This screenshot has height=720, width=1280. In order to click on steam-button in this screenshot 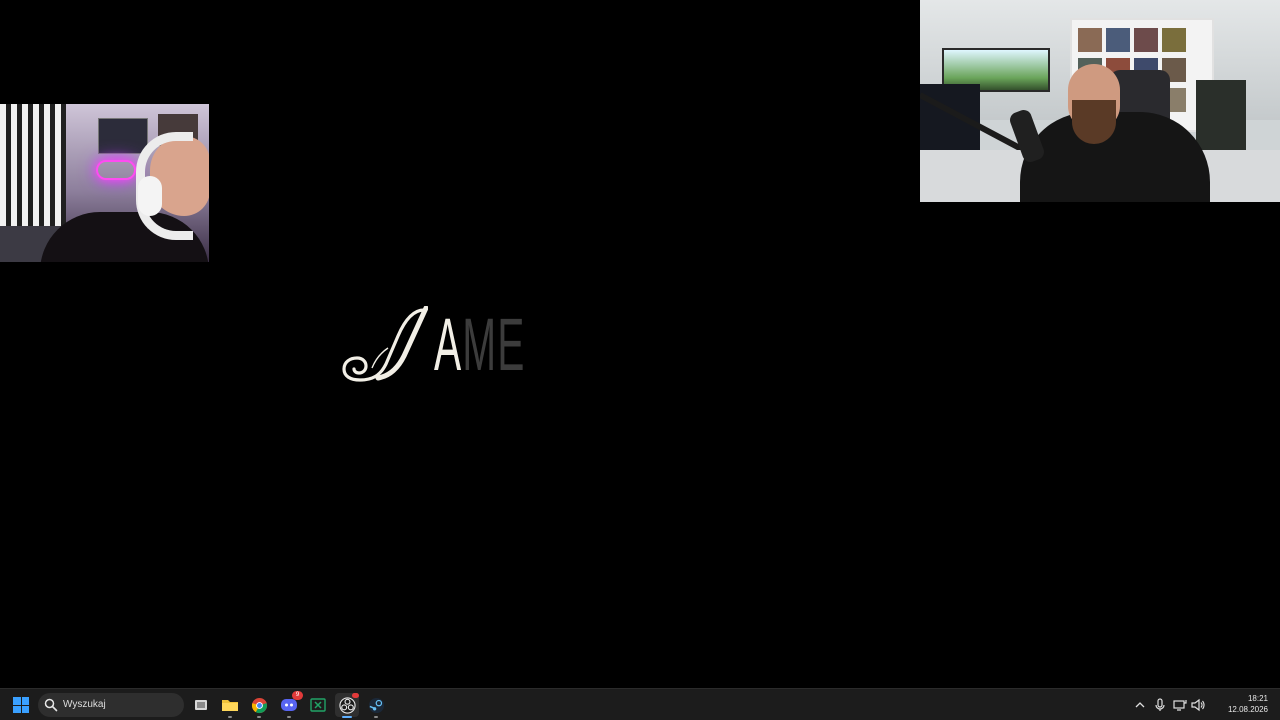, I will do `click(376, 705)`.